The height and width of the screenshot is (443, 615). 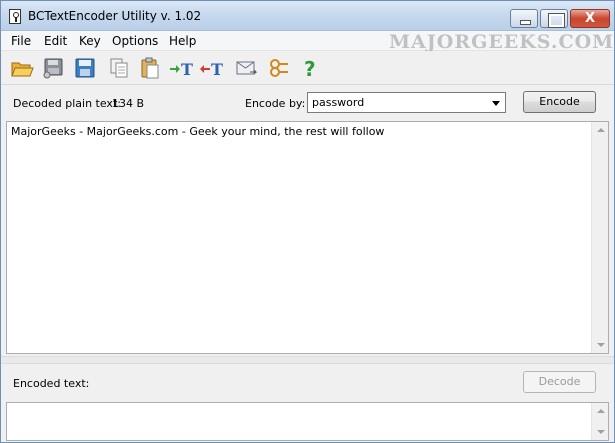 What do you see at coordinates (247, 68) in the screenshot?
I see `email-icon` at bounding box center [247, 68].